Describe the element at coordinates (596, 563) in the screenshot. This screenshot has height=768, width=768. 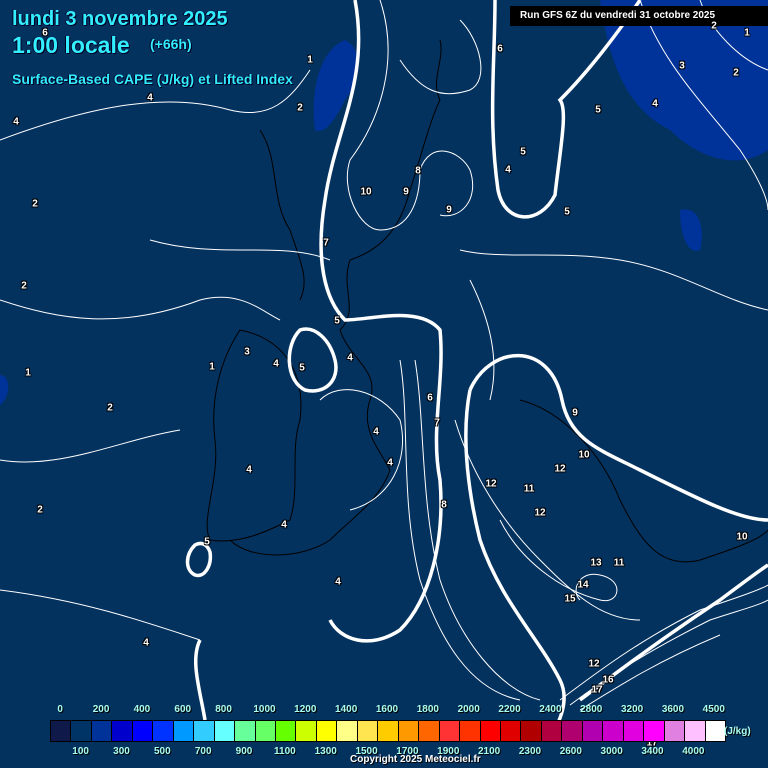
I see `contour-label: 13` at that location.